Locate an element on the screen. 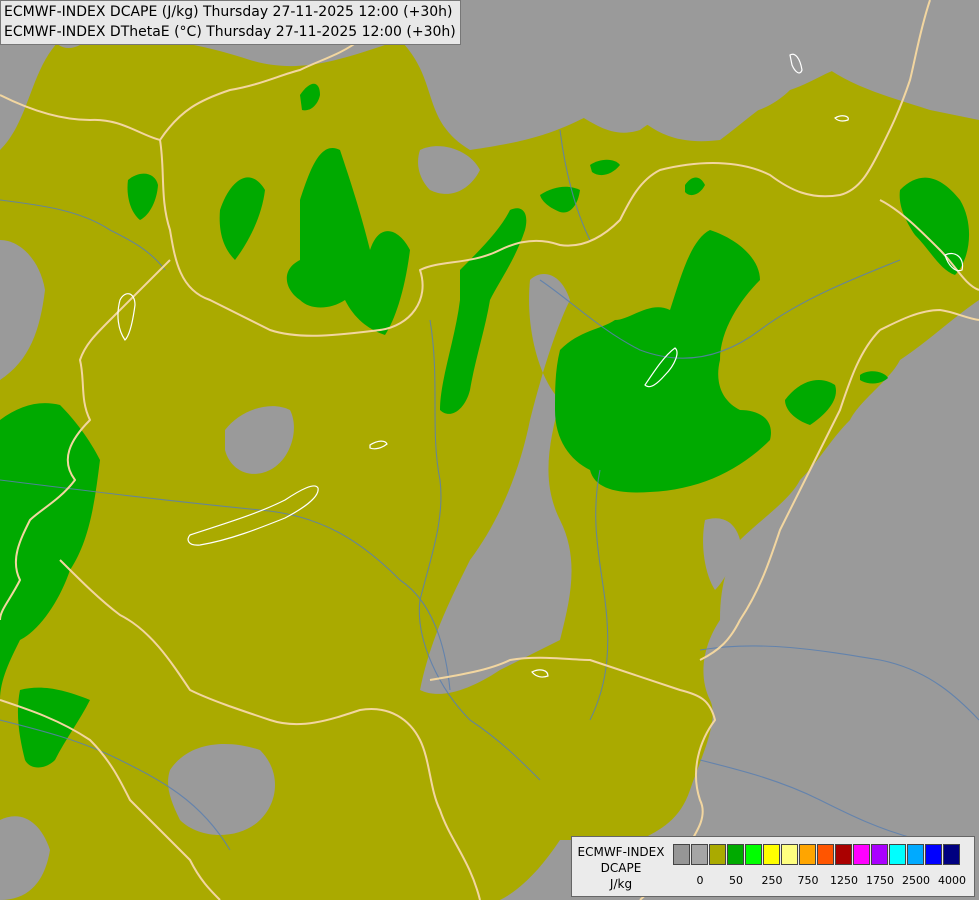  legend-tick-label: 50 is located at coordinates (736, 880).